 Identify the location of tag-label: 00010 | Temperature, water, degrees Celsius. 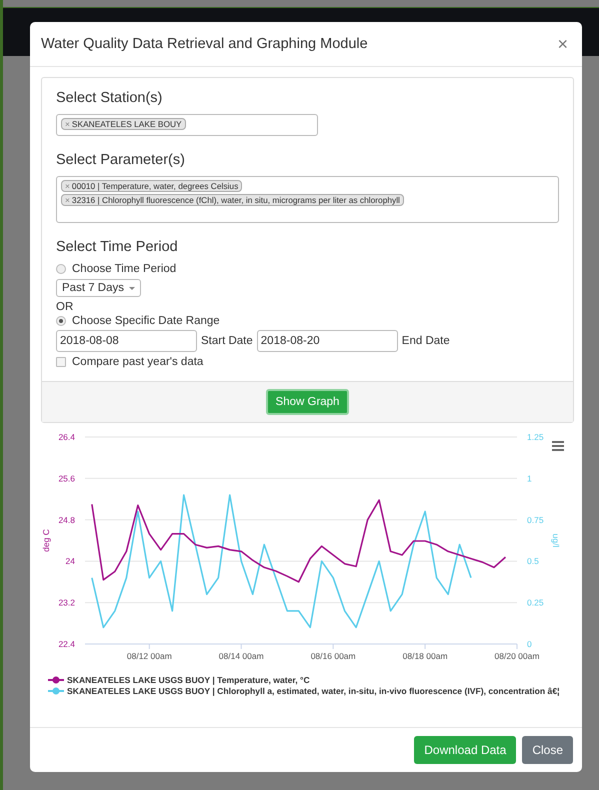
(155, 186).